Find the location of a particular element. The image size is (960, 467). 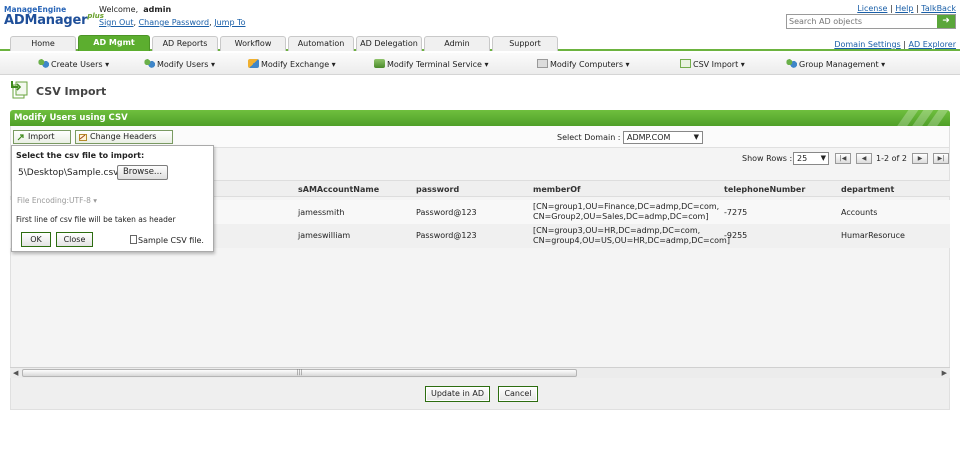

domain-links: Domain Settings | AD Explorer is located at coordinates (895, 44).